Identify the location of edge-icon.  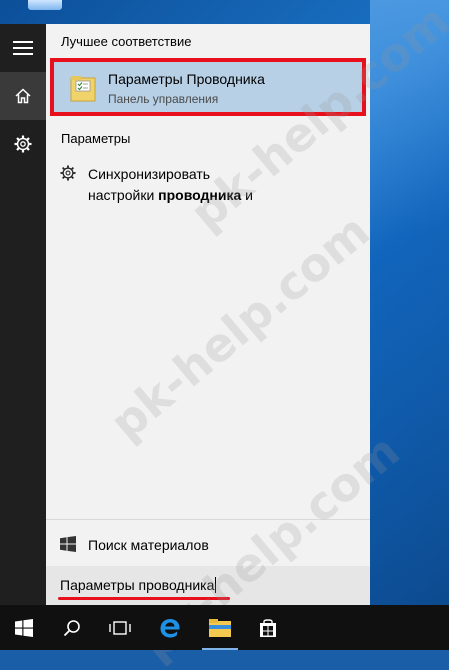
(170, 627).